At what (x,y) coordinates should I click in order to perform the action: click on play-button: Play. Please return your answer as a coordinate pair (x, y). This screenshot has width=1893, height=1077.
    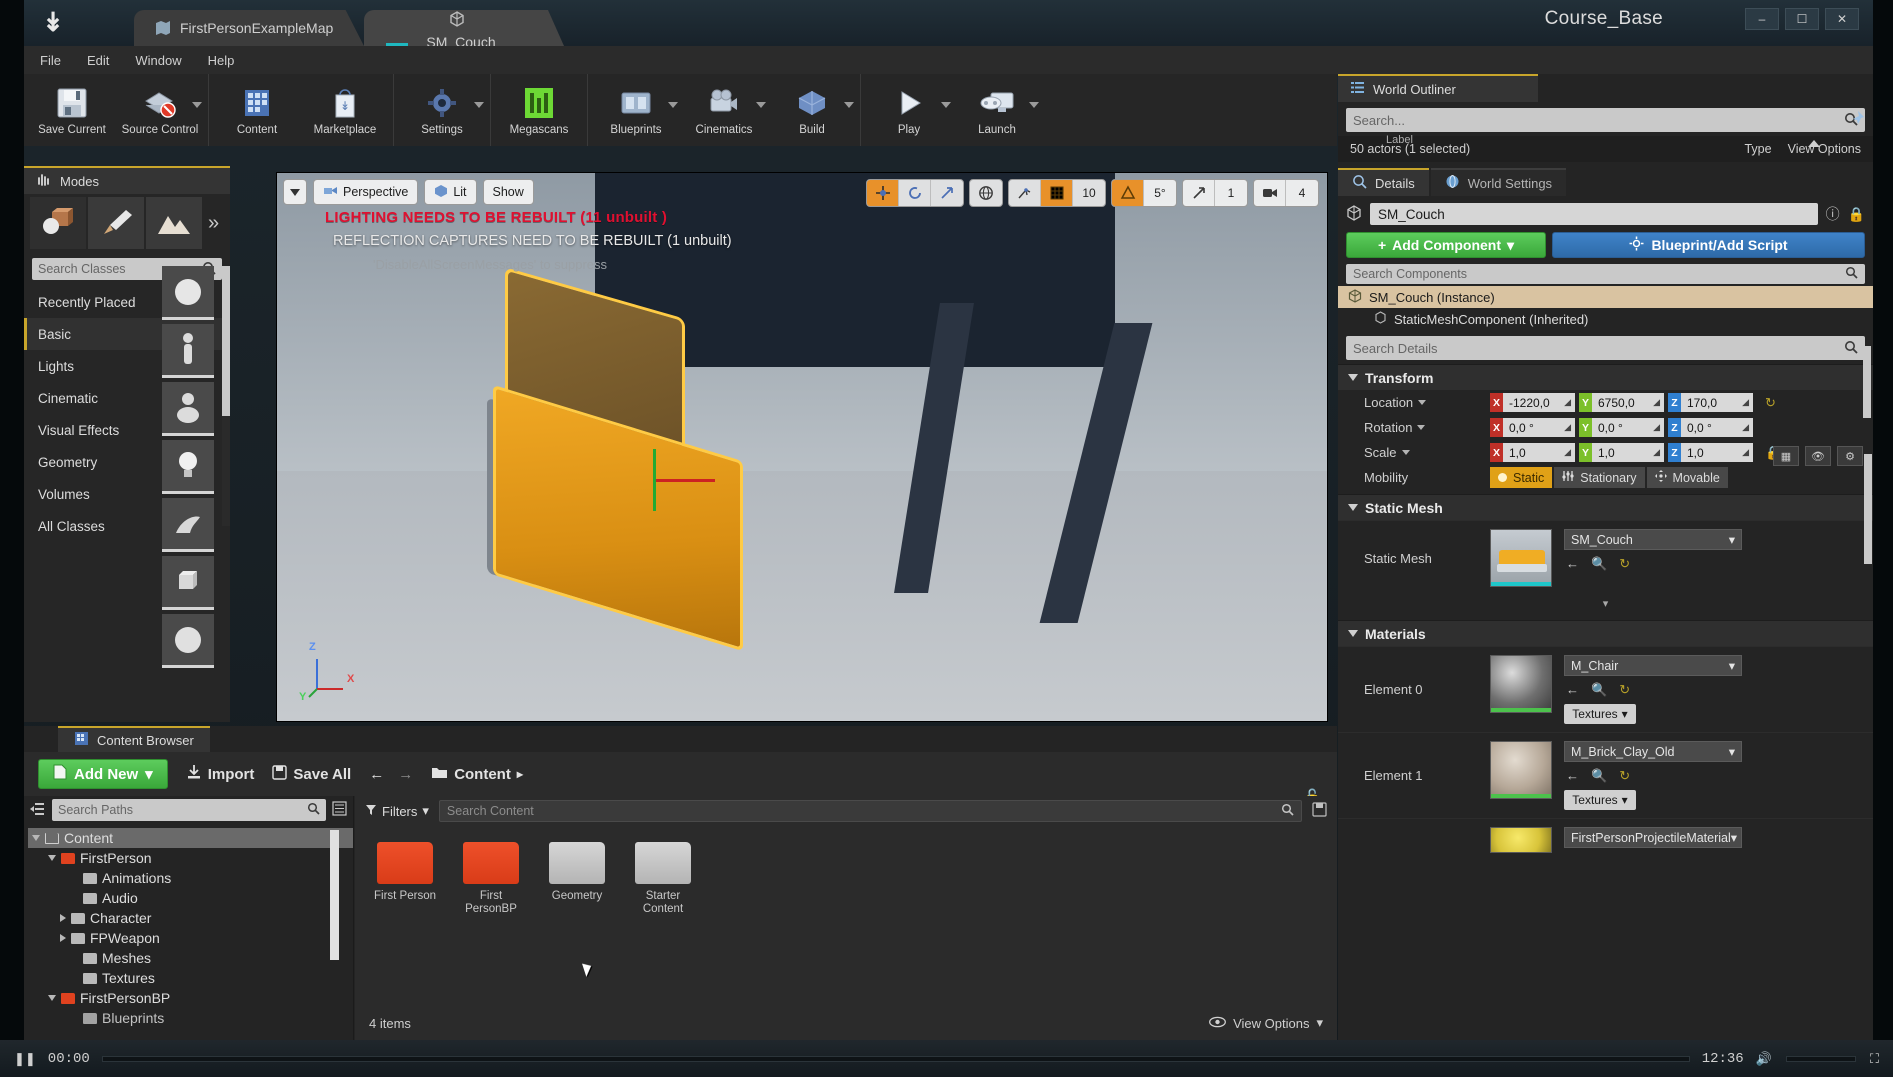
    Looking at the image, I should click on (909, 110).